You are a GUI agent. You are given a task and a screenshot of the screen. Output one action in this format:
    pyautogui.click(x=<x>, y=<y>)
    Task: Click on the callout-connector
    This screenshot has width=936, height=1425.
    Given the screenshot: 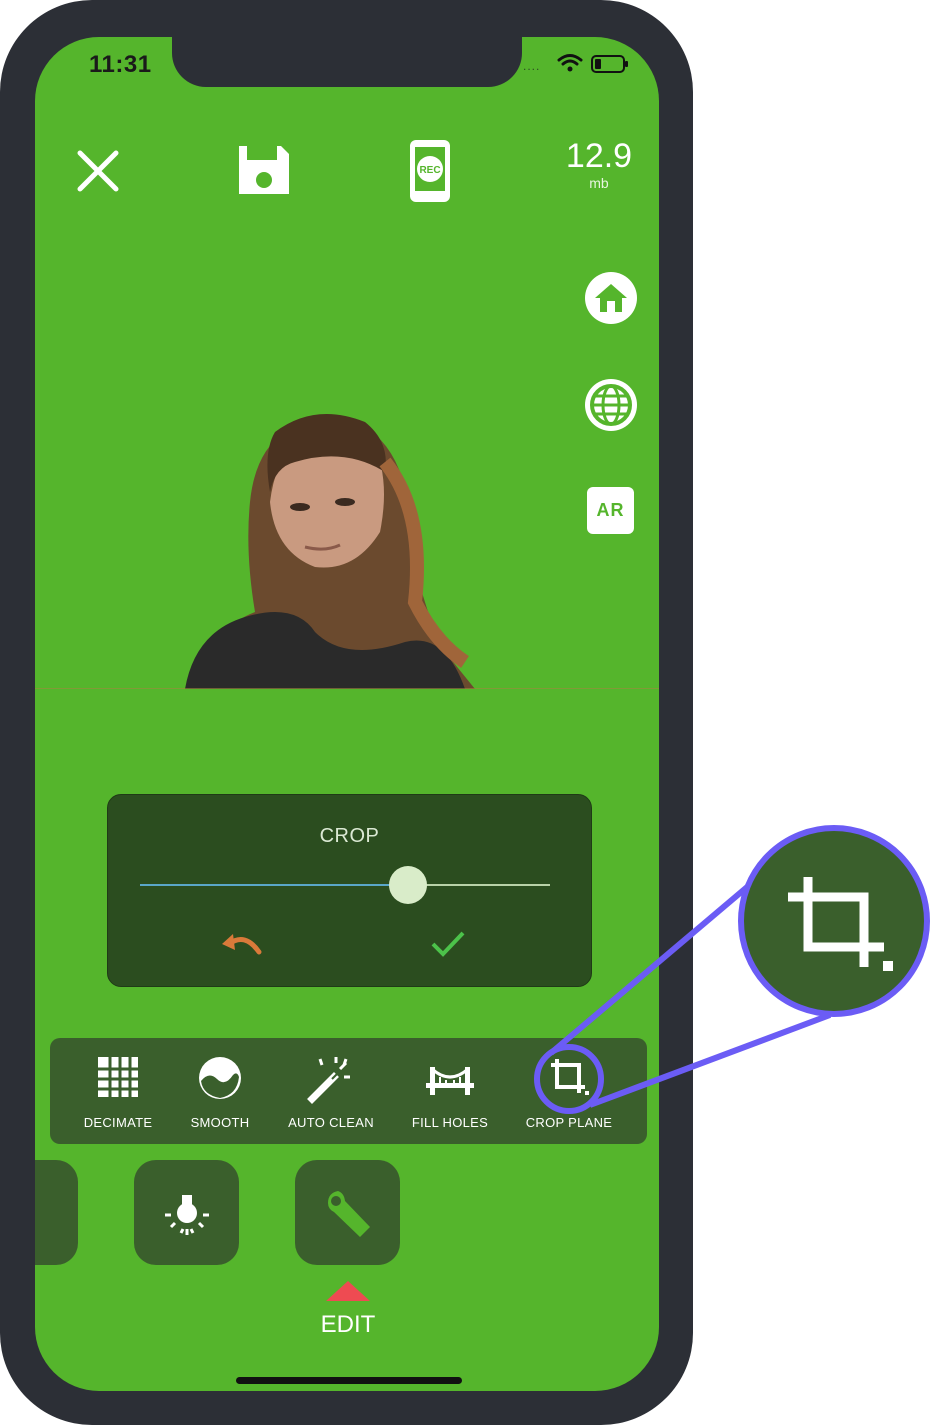 What is the action you would take?
    pyautogui.click(x=683, y=983)
    